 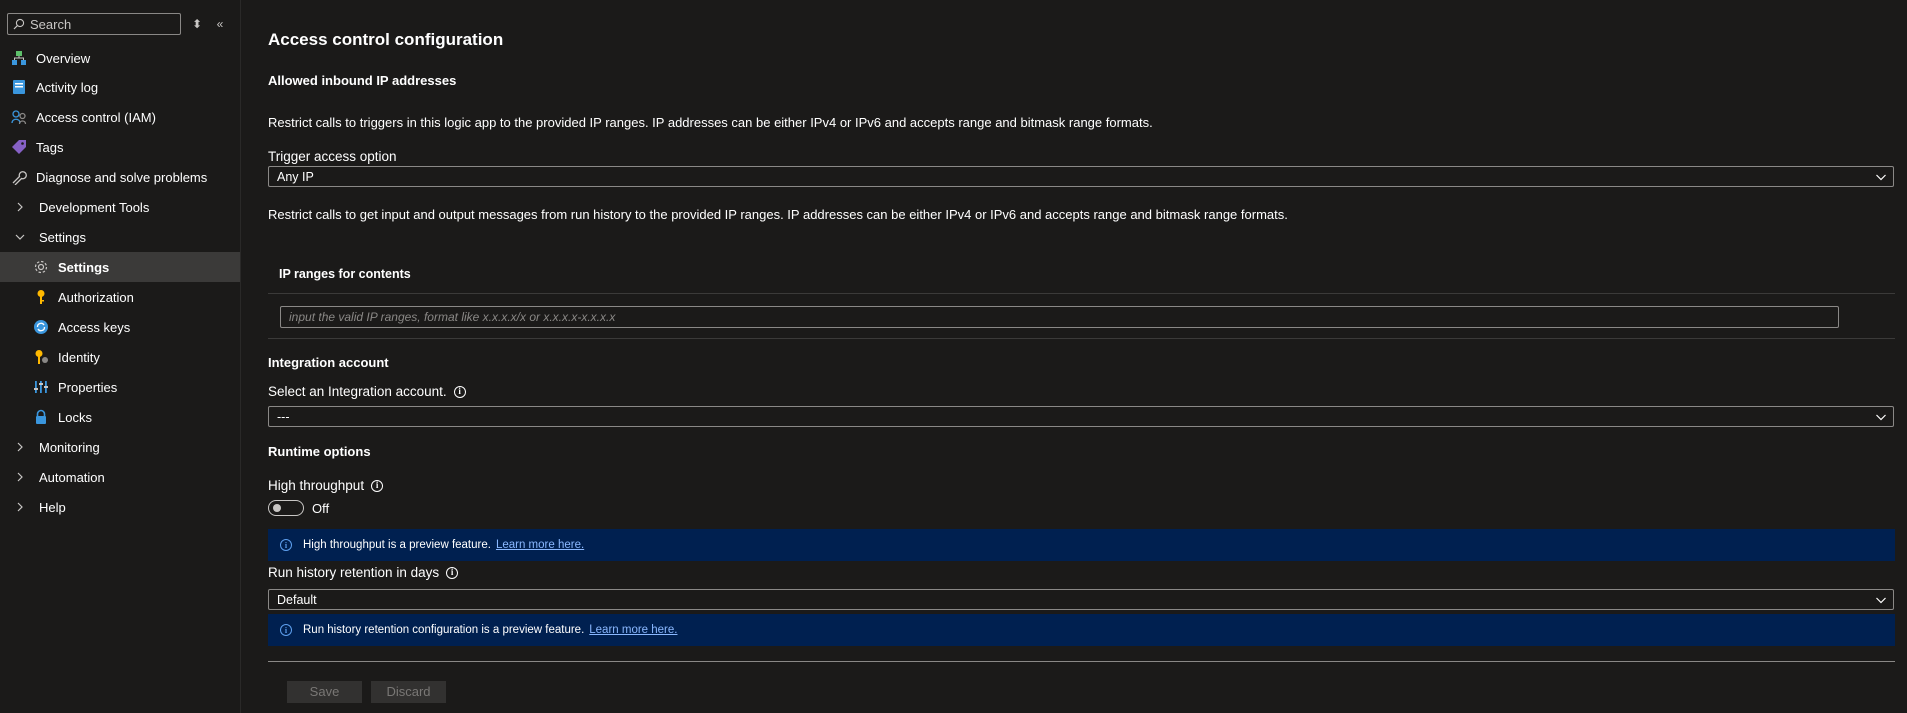 What do you see at coordinates (67, 87) in the screenshot?
I see `sidebar-item-label: Activity log` at bounding box center [67, 87].